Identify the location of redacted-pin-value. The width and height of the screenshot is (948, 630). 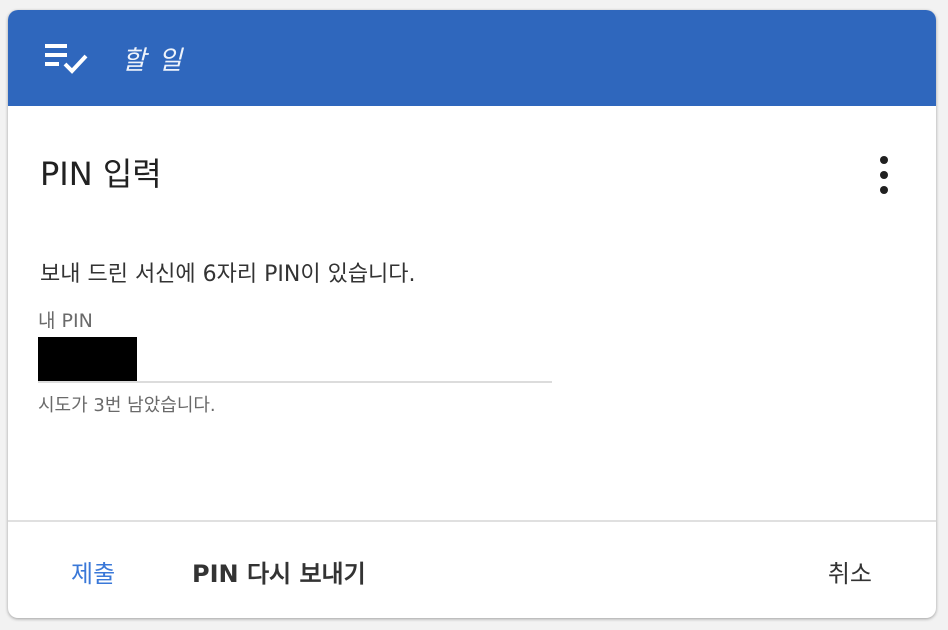
(87, 359).